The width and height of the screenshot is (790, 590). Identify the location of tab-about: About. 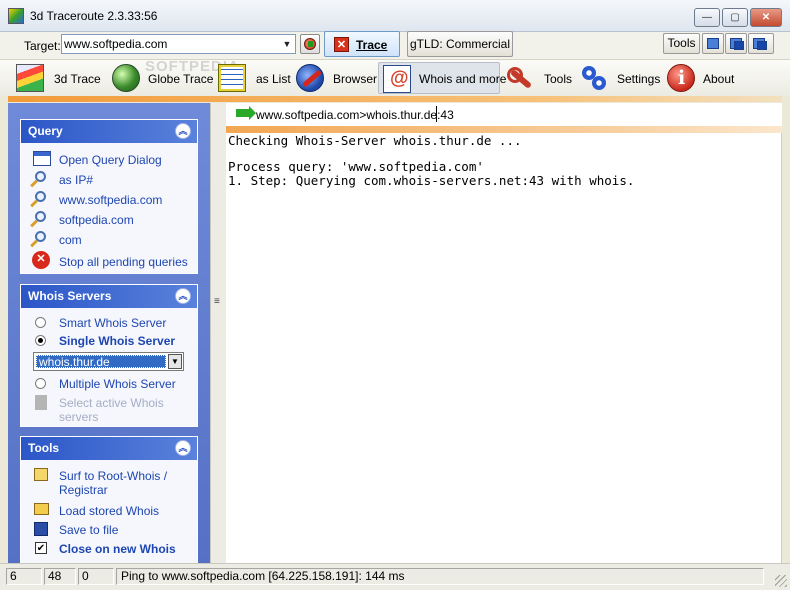
(701, 78).